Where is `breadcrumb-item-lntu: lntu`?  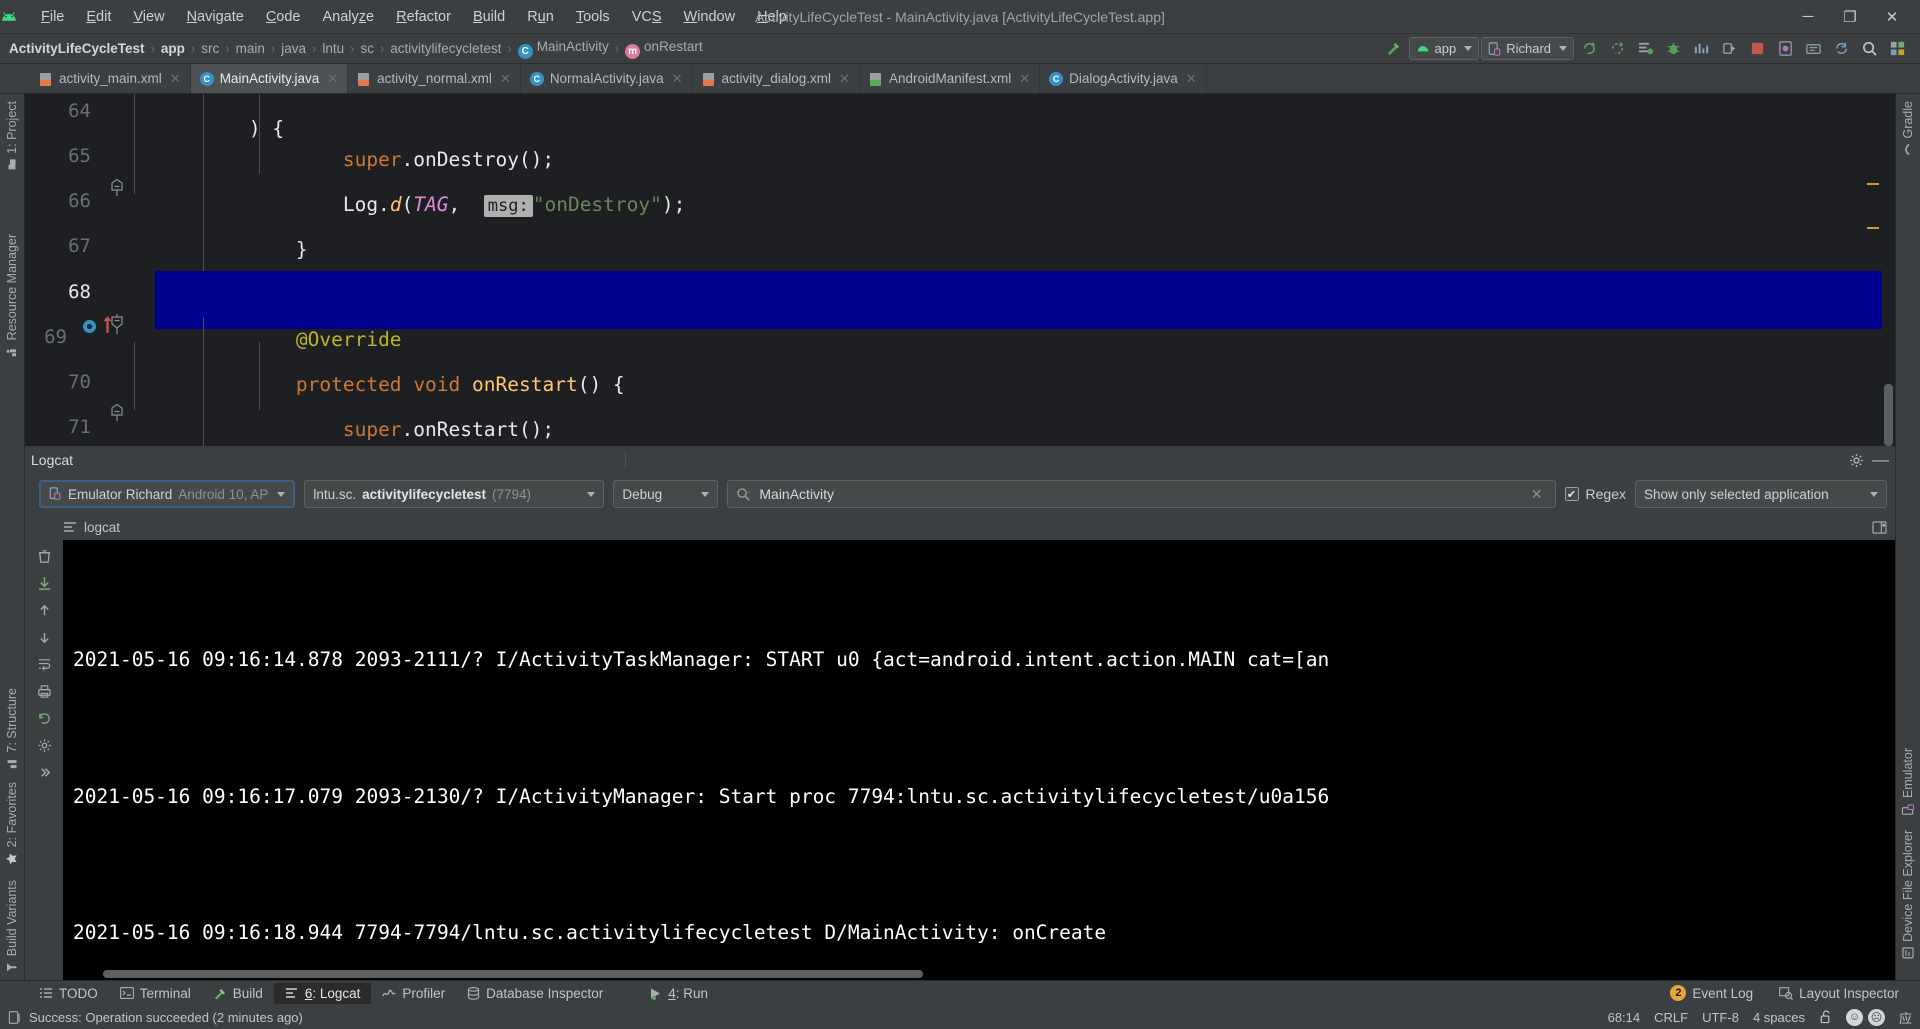
breadcrumb-item-lntu: lntu is located at coordinates (333, 48).